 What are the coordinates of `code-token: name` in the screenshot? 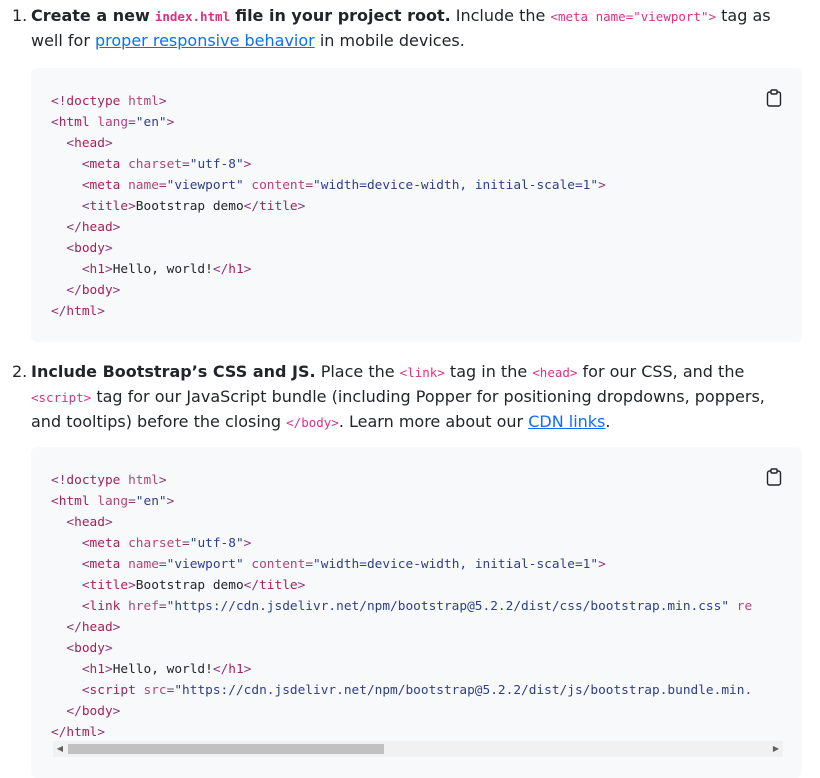 It's located at (139, 185).